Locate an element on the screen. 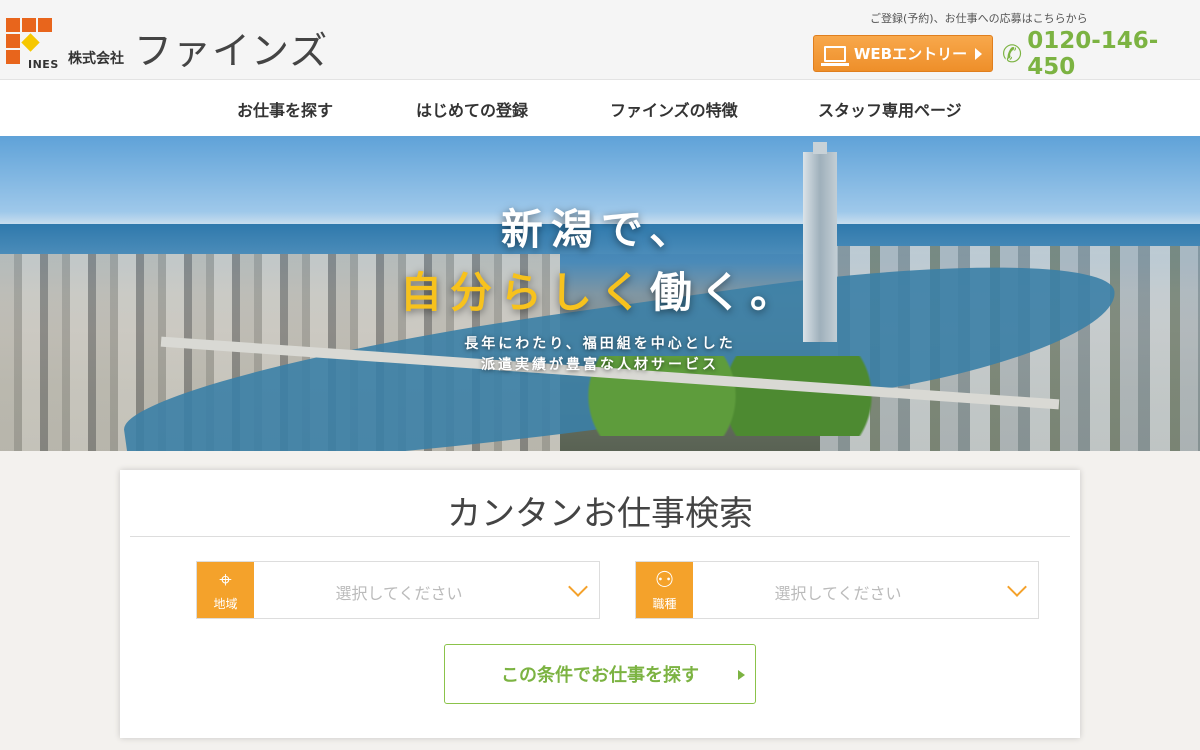 The height and width of the screenshot is (750, 1200). web-entry-button: WEBエントリー is located at coordinates (903, 53).